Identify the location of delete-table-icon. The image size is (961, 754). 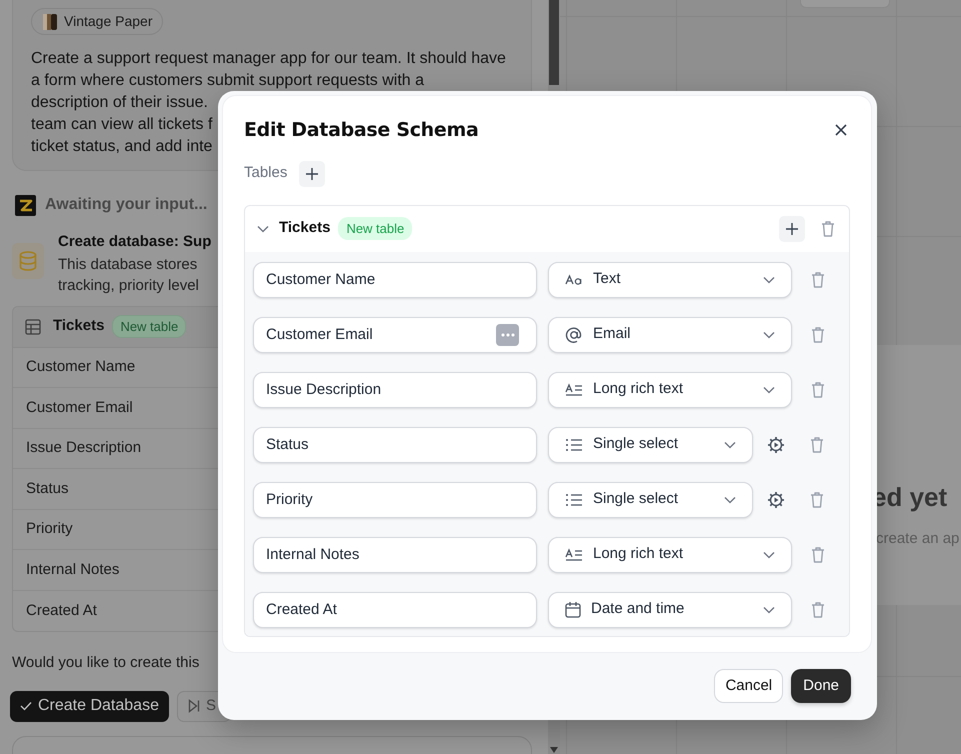
(828, 229).